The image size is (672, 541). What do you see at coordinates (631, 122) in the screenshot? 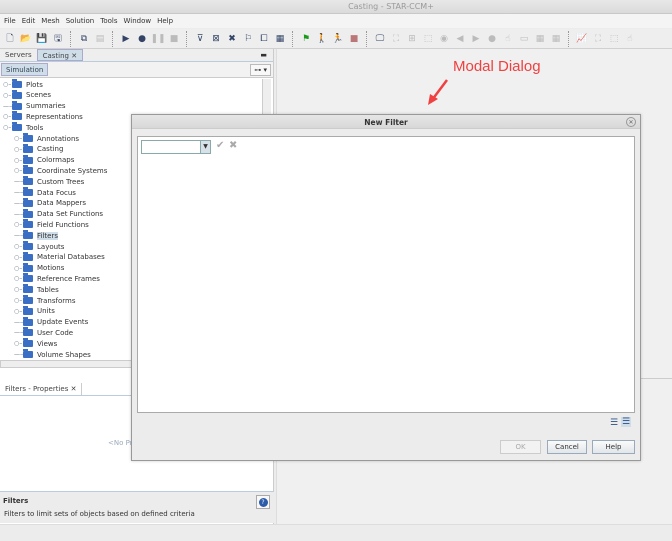
I see `close-dialog-icon: ✕` at bounding box center [631, 122].